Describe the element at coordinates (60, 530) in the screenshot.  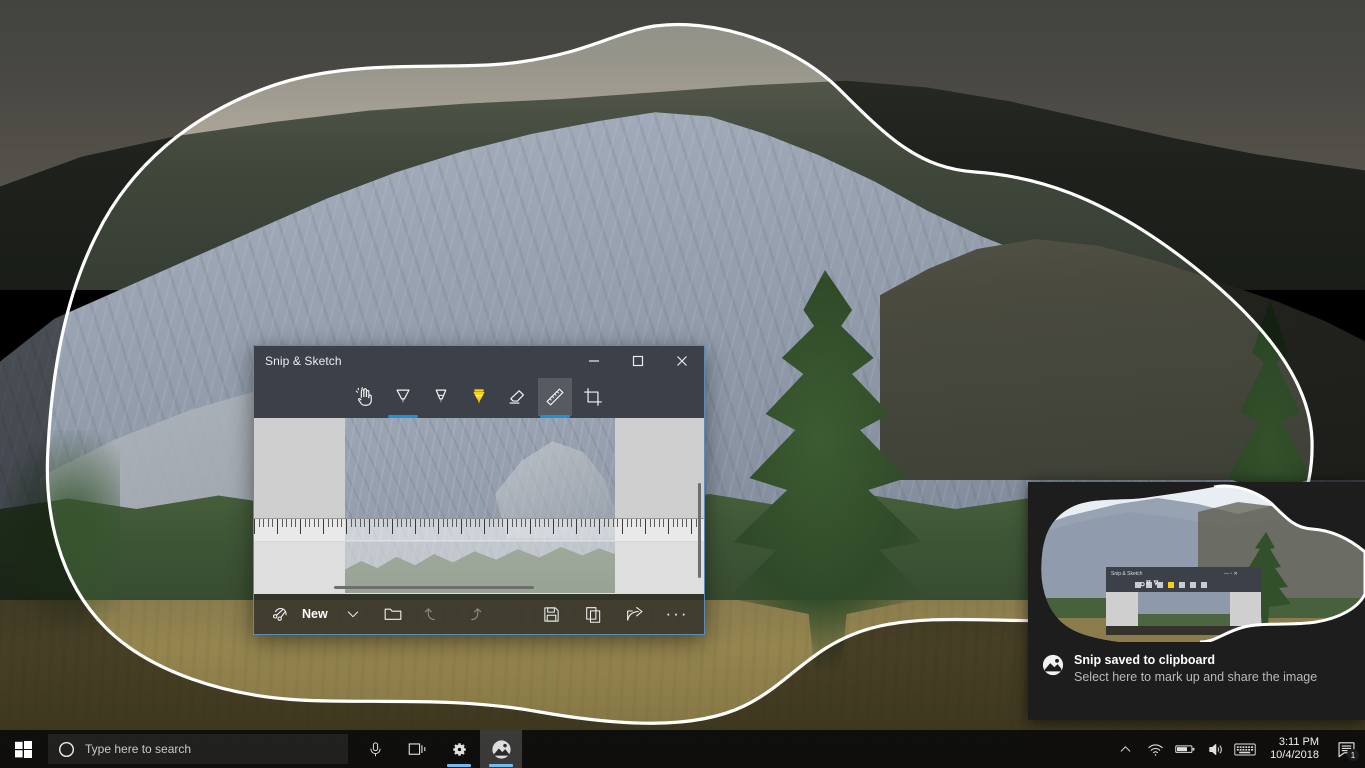
I see `wallpaper-left-tree` at that location.